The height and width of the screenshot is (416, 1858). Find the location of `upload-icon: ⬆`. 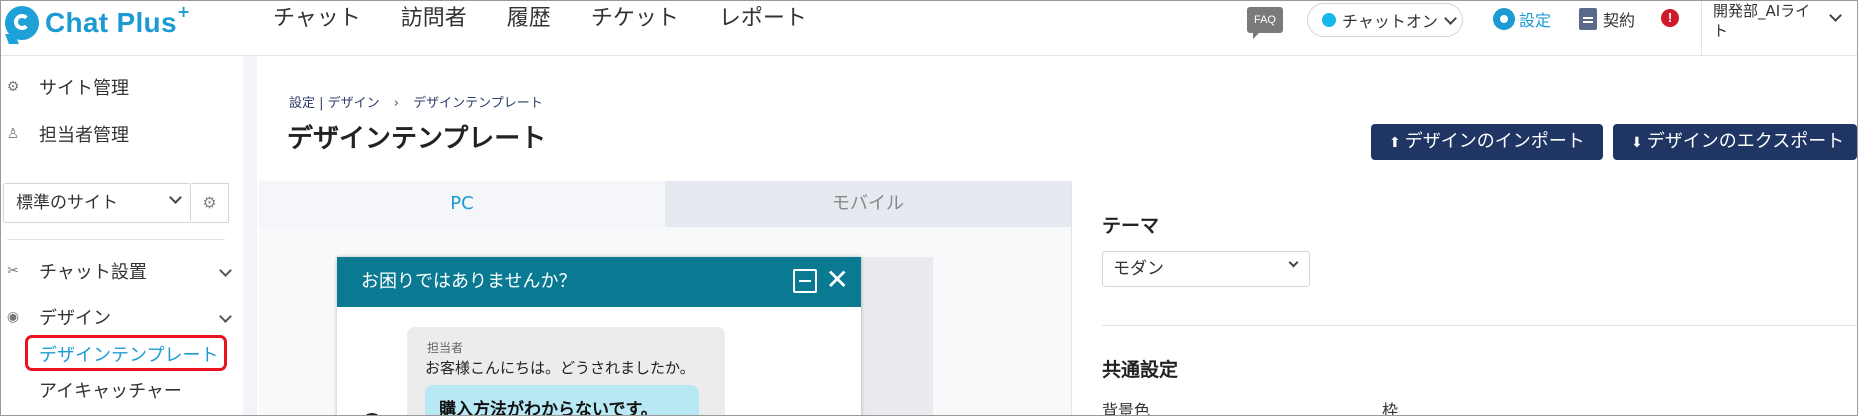

upload-icon: ⬆ is located at coordinates (1395, 143).